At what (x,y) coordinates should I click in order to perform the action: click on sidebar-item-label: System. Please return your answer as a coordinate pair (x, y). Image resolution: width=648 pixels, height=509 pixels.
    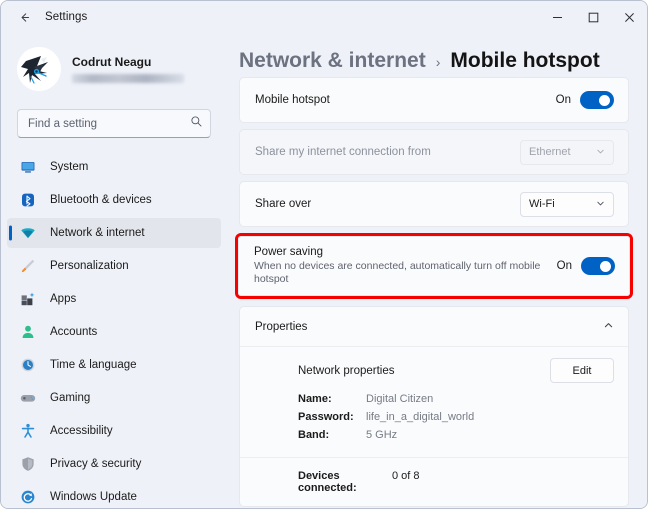
    Looking at the image, I should click on (69, 167).